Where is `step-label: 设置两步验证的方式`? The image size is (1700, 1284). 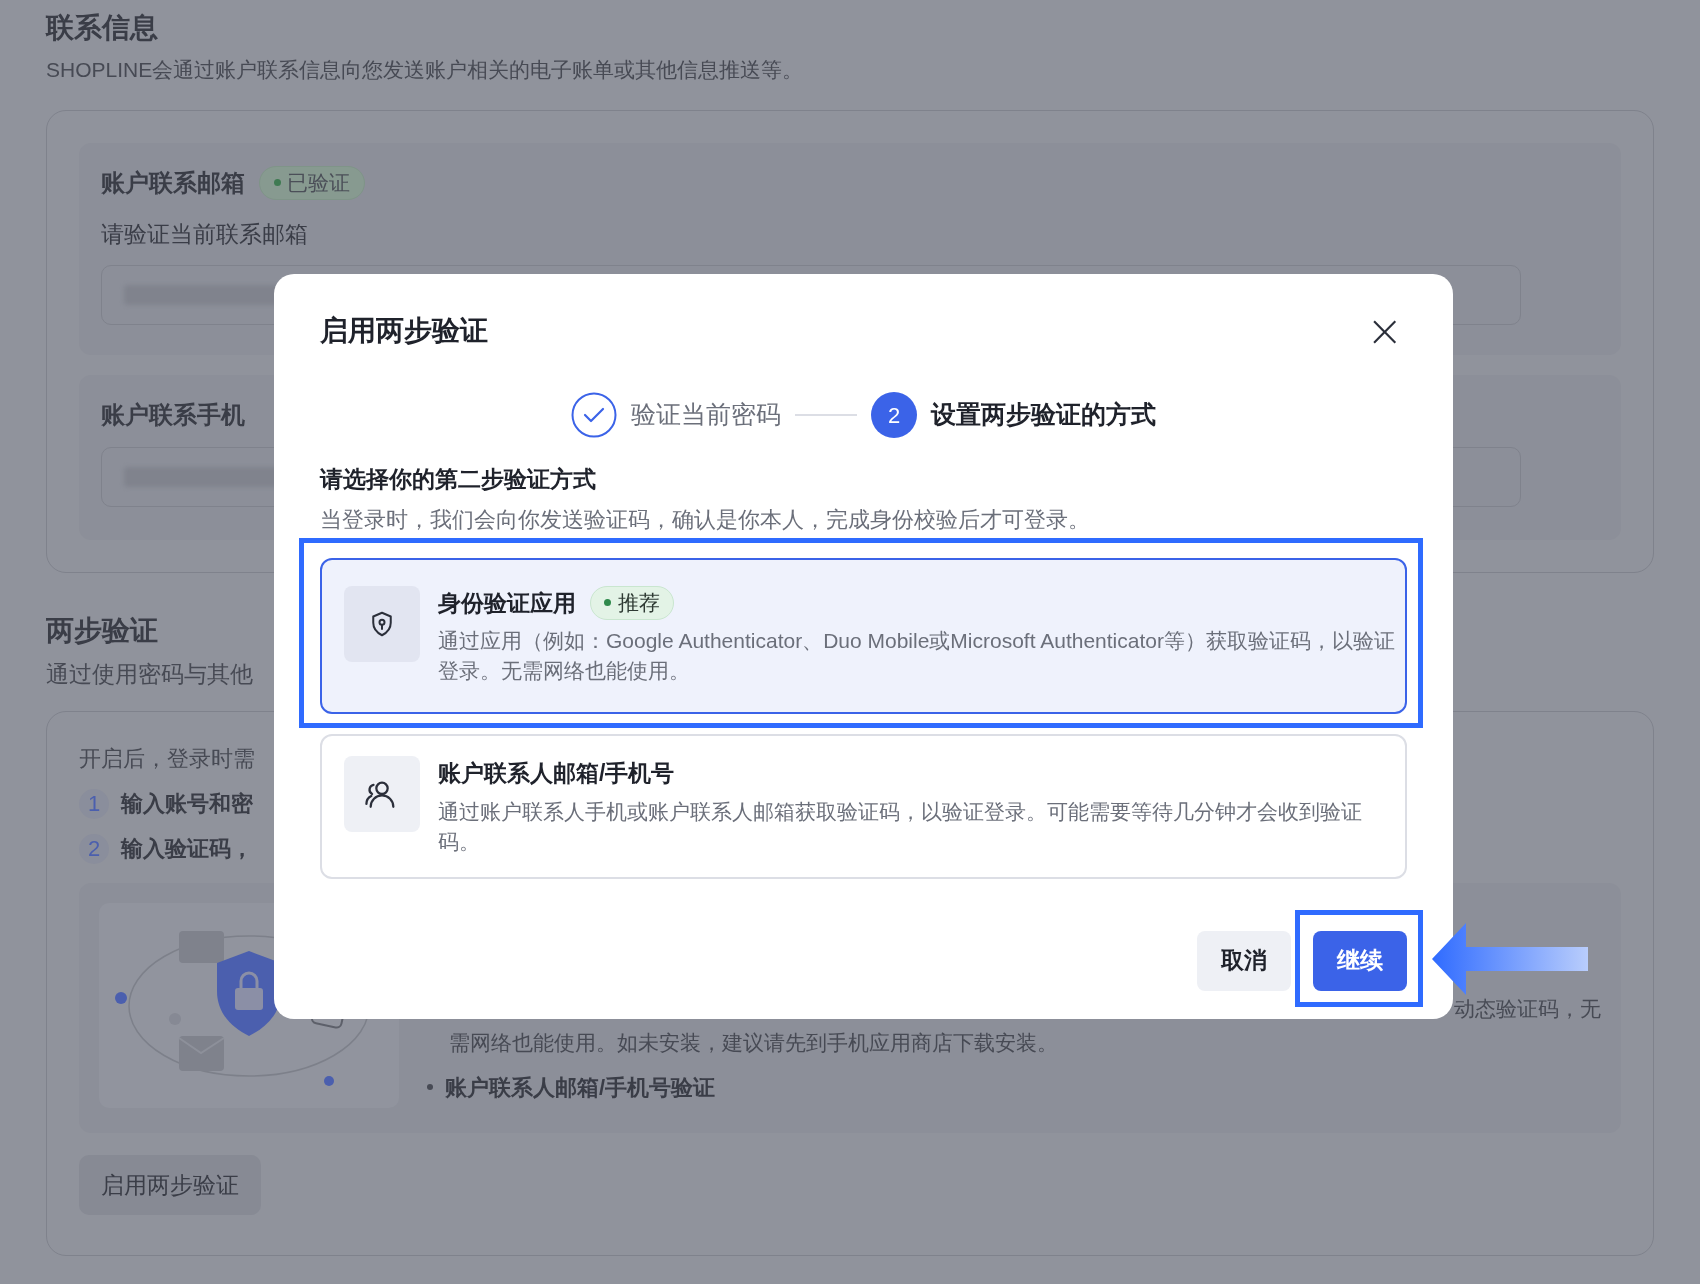
step-label: 设置两步验证的方式 is located at coordinates (1043, 415).